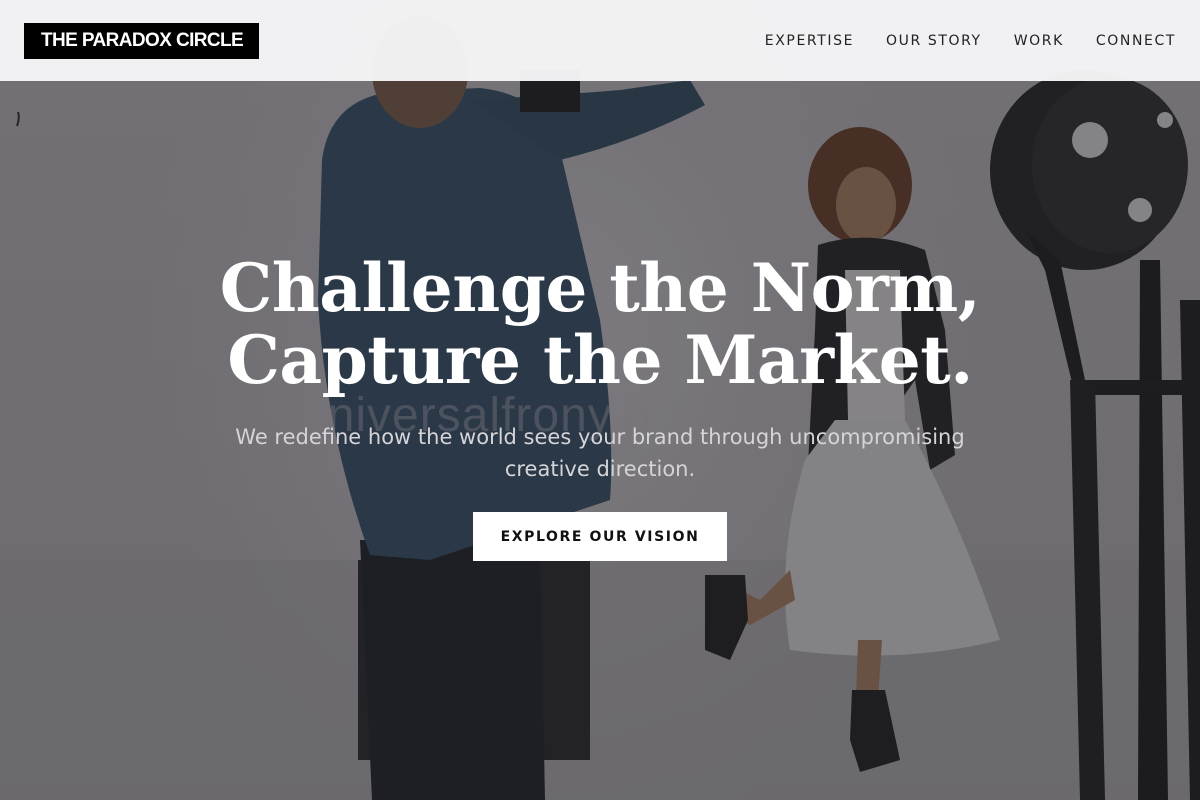 This screenshot has height=800, width=1200. I want to click on brand-logo: THE PARADOX CIRCLE, so click(142, 40).